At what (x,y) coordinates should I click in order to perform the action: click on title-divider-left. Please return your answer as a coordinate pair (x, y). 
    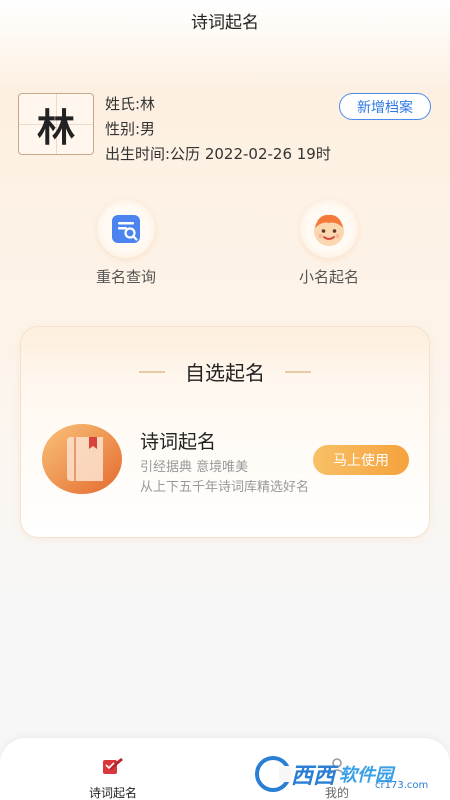
    Looking at the image, I should click on (152, 371).